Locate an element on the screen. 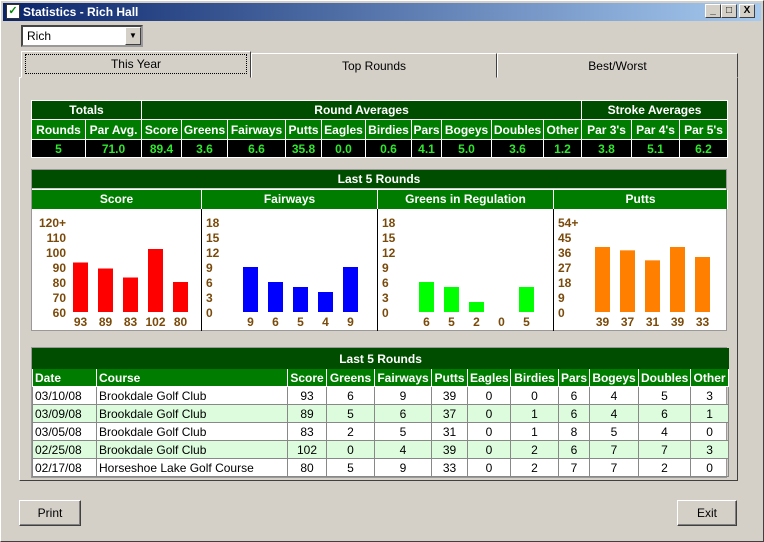 Image resolution: width=764 pixels, height=542 pixels. golf-check-icon: ✓ is located at coordinates (13, 11).